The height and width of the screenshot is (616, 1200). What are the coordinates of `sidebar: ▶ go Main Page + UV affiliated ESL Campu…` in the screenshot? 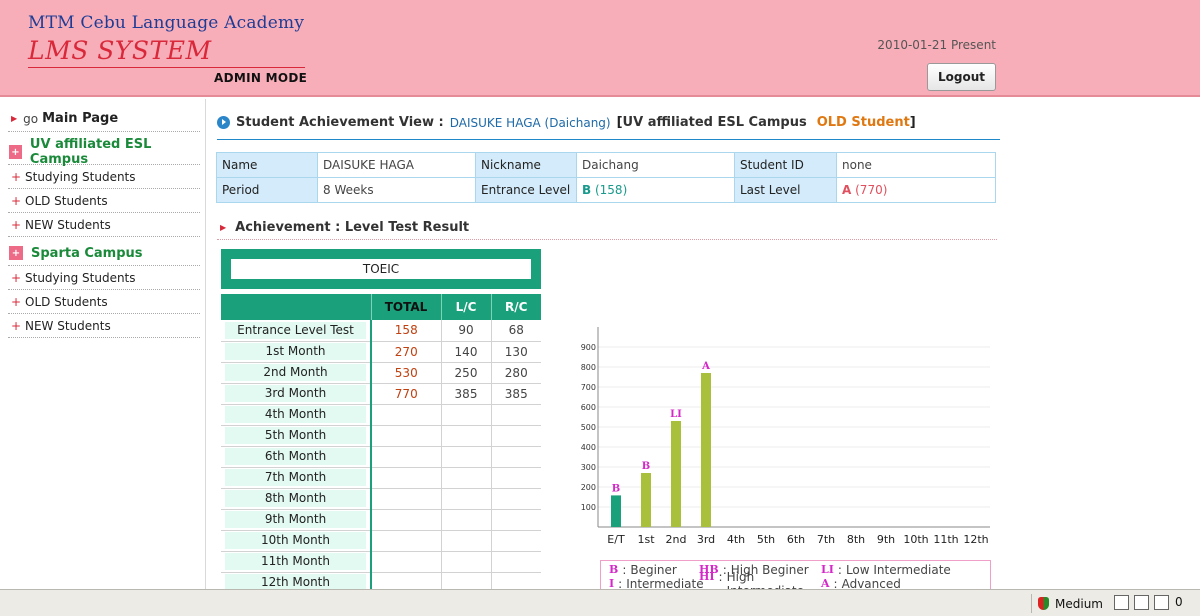 It's located at (103, 344).